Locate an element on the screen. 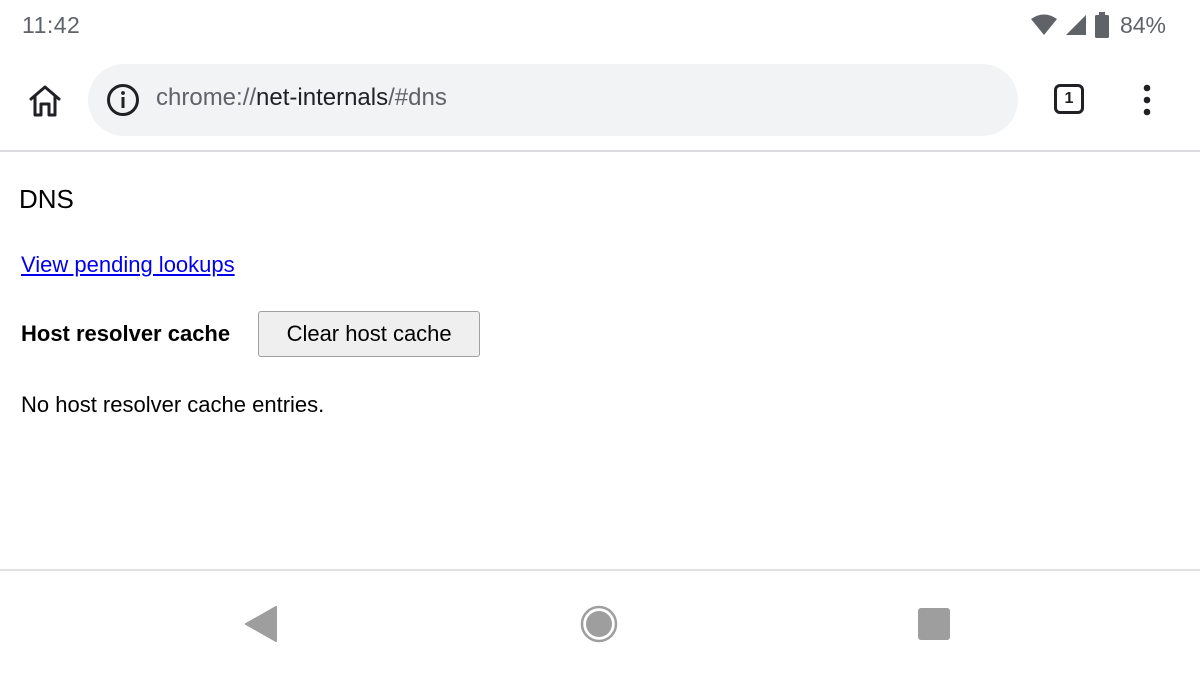  recents-icon is located at coordinates (934, 624).